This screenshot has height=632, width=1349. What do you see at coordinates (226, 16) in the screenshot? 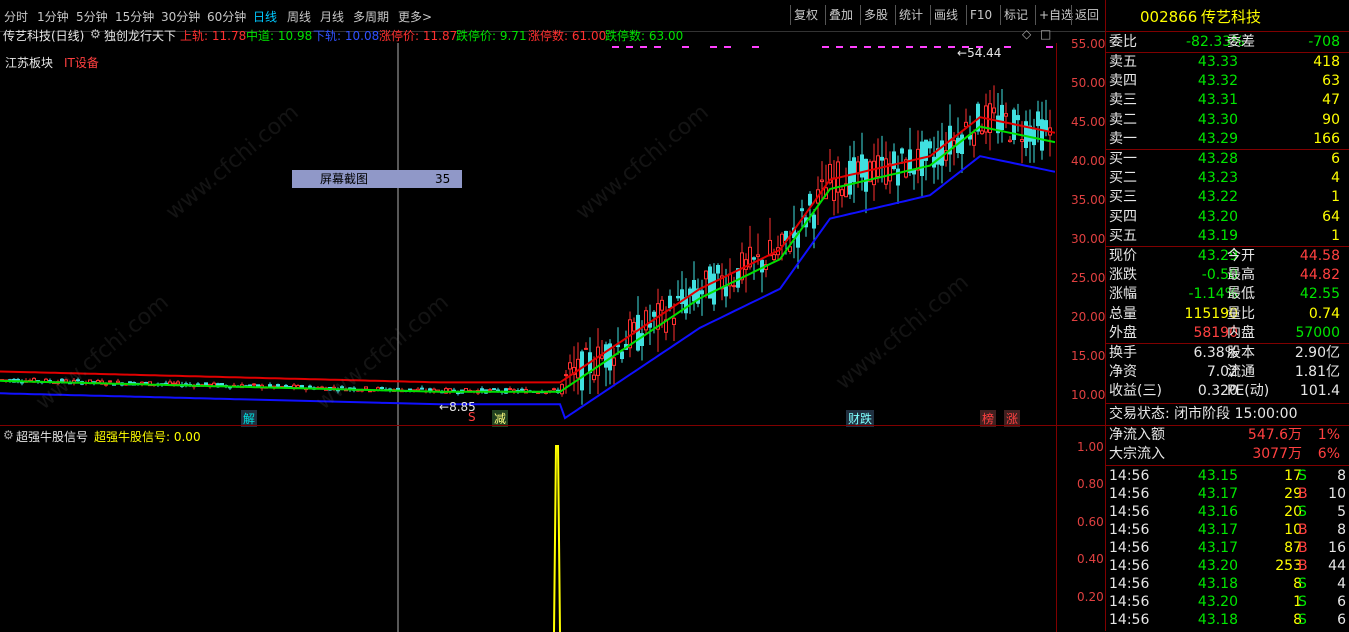
I see `period-tab-60min: 60分钟` at bounding box center [226, 16].